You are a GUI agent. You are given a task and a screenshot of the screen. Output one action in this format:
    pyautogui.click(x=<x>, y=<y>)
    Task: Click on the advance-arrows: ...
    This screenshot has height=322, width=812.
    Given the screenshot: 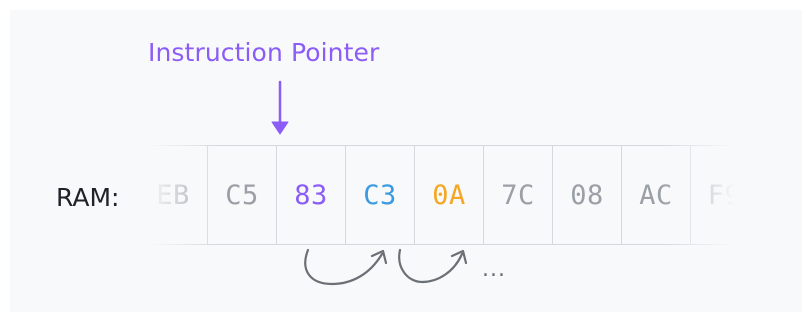 What is the action you would take?
    pyautogui.click(x=405, y=267)
    